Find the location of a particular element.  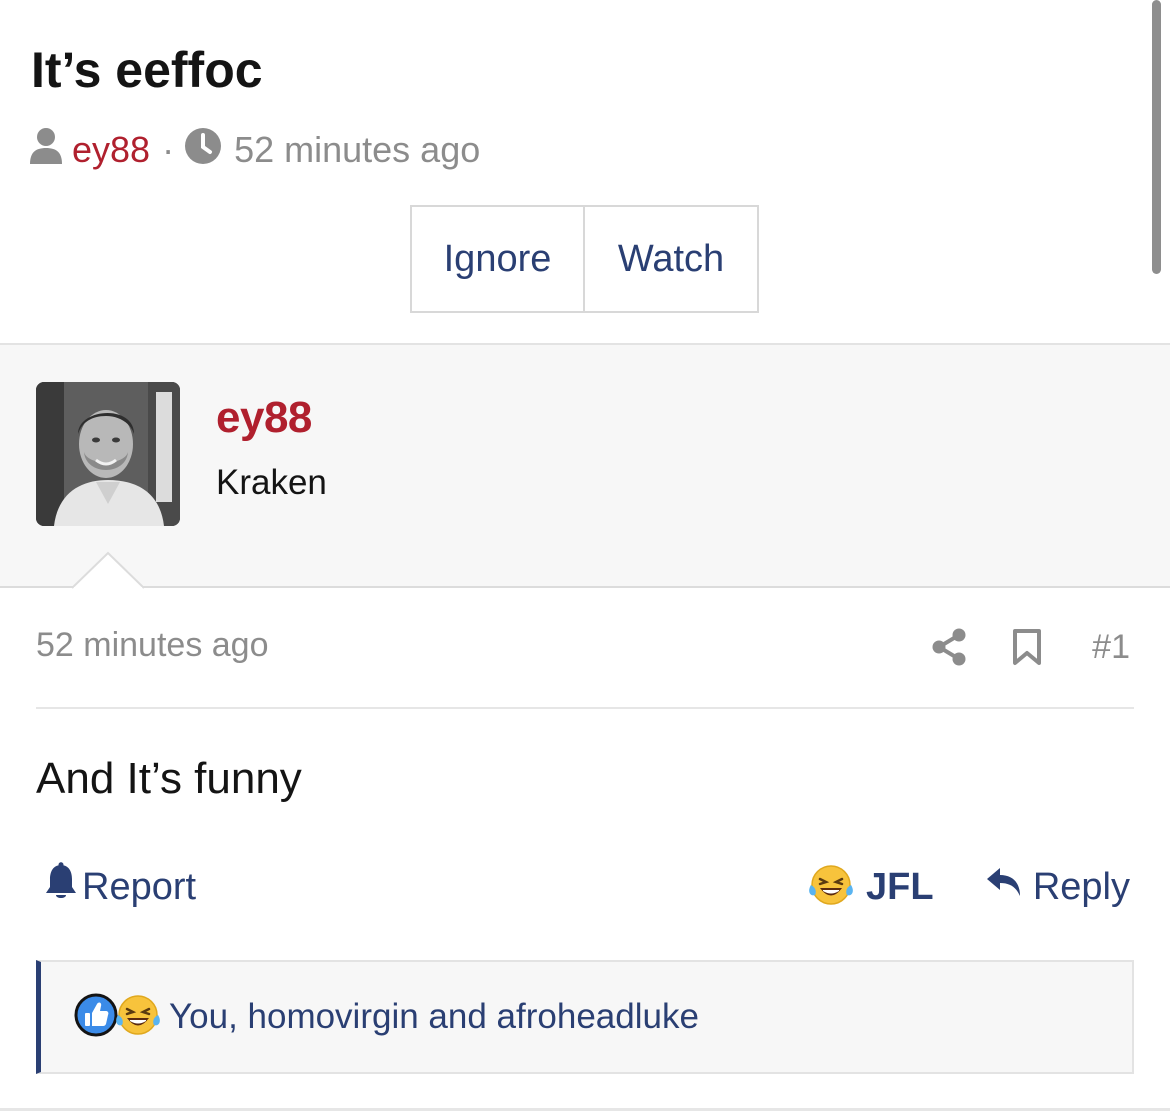

ignore-button: Ignore is located at coordinates (498, 259).